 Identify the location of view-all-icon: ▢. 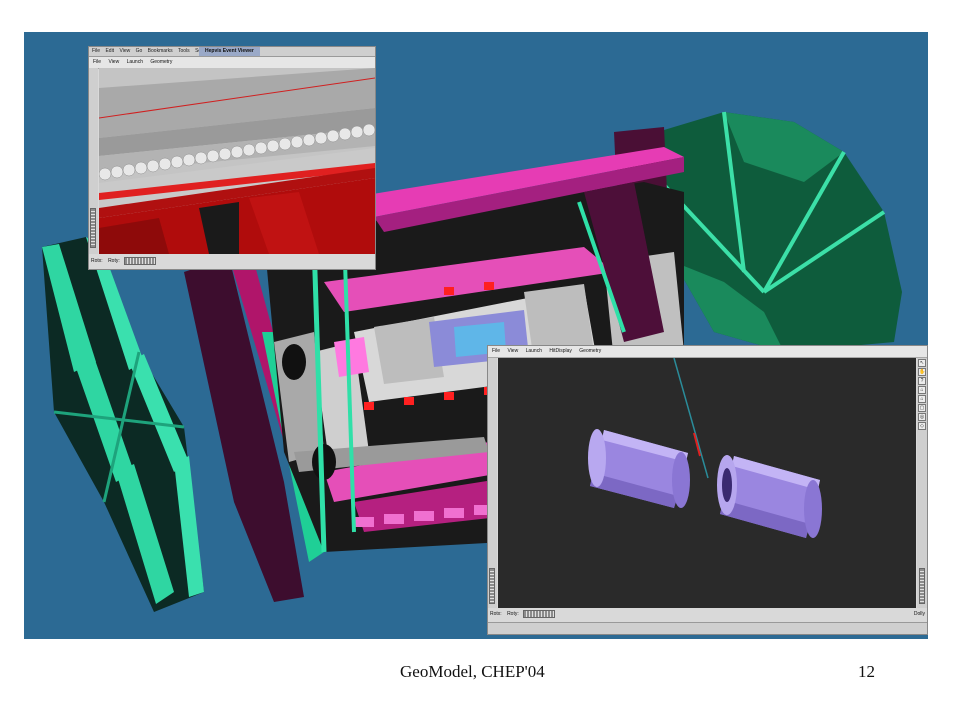
(922, 408).